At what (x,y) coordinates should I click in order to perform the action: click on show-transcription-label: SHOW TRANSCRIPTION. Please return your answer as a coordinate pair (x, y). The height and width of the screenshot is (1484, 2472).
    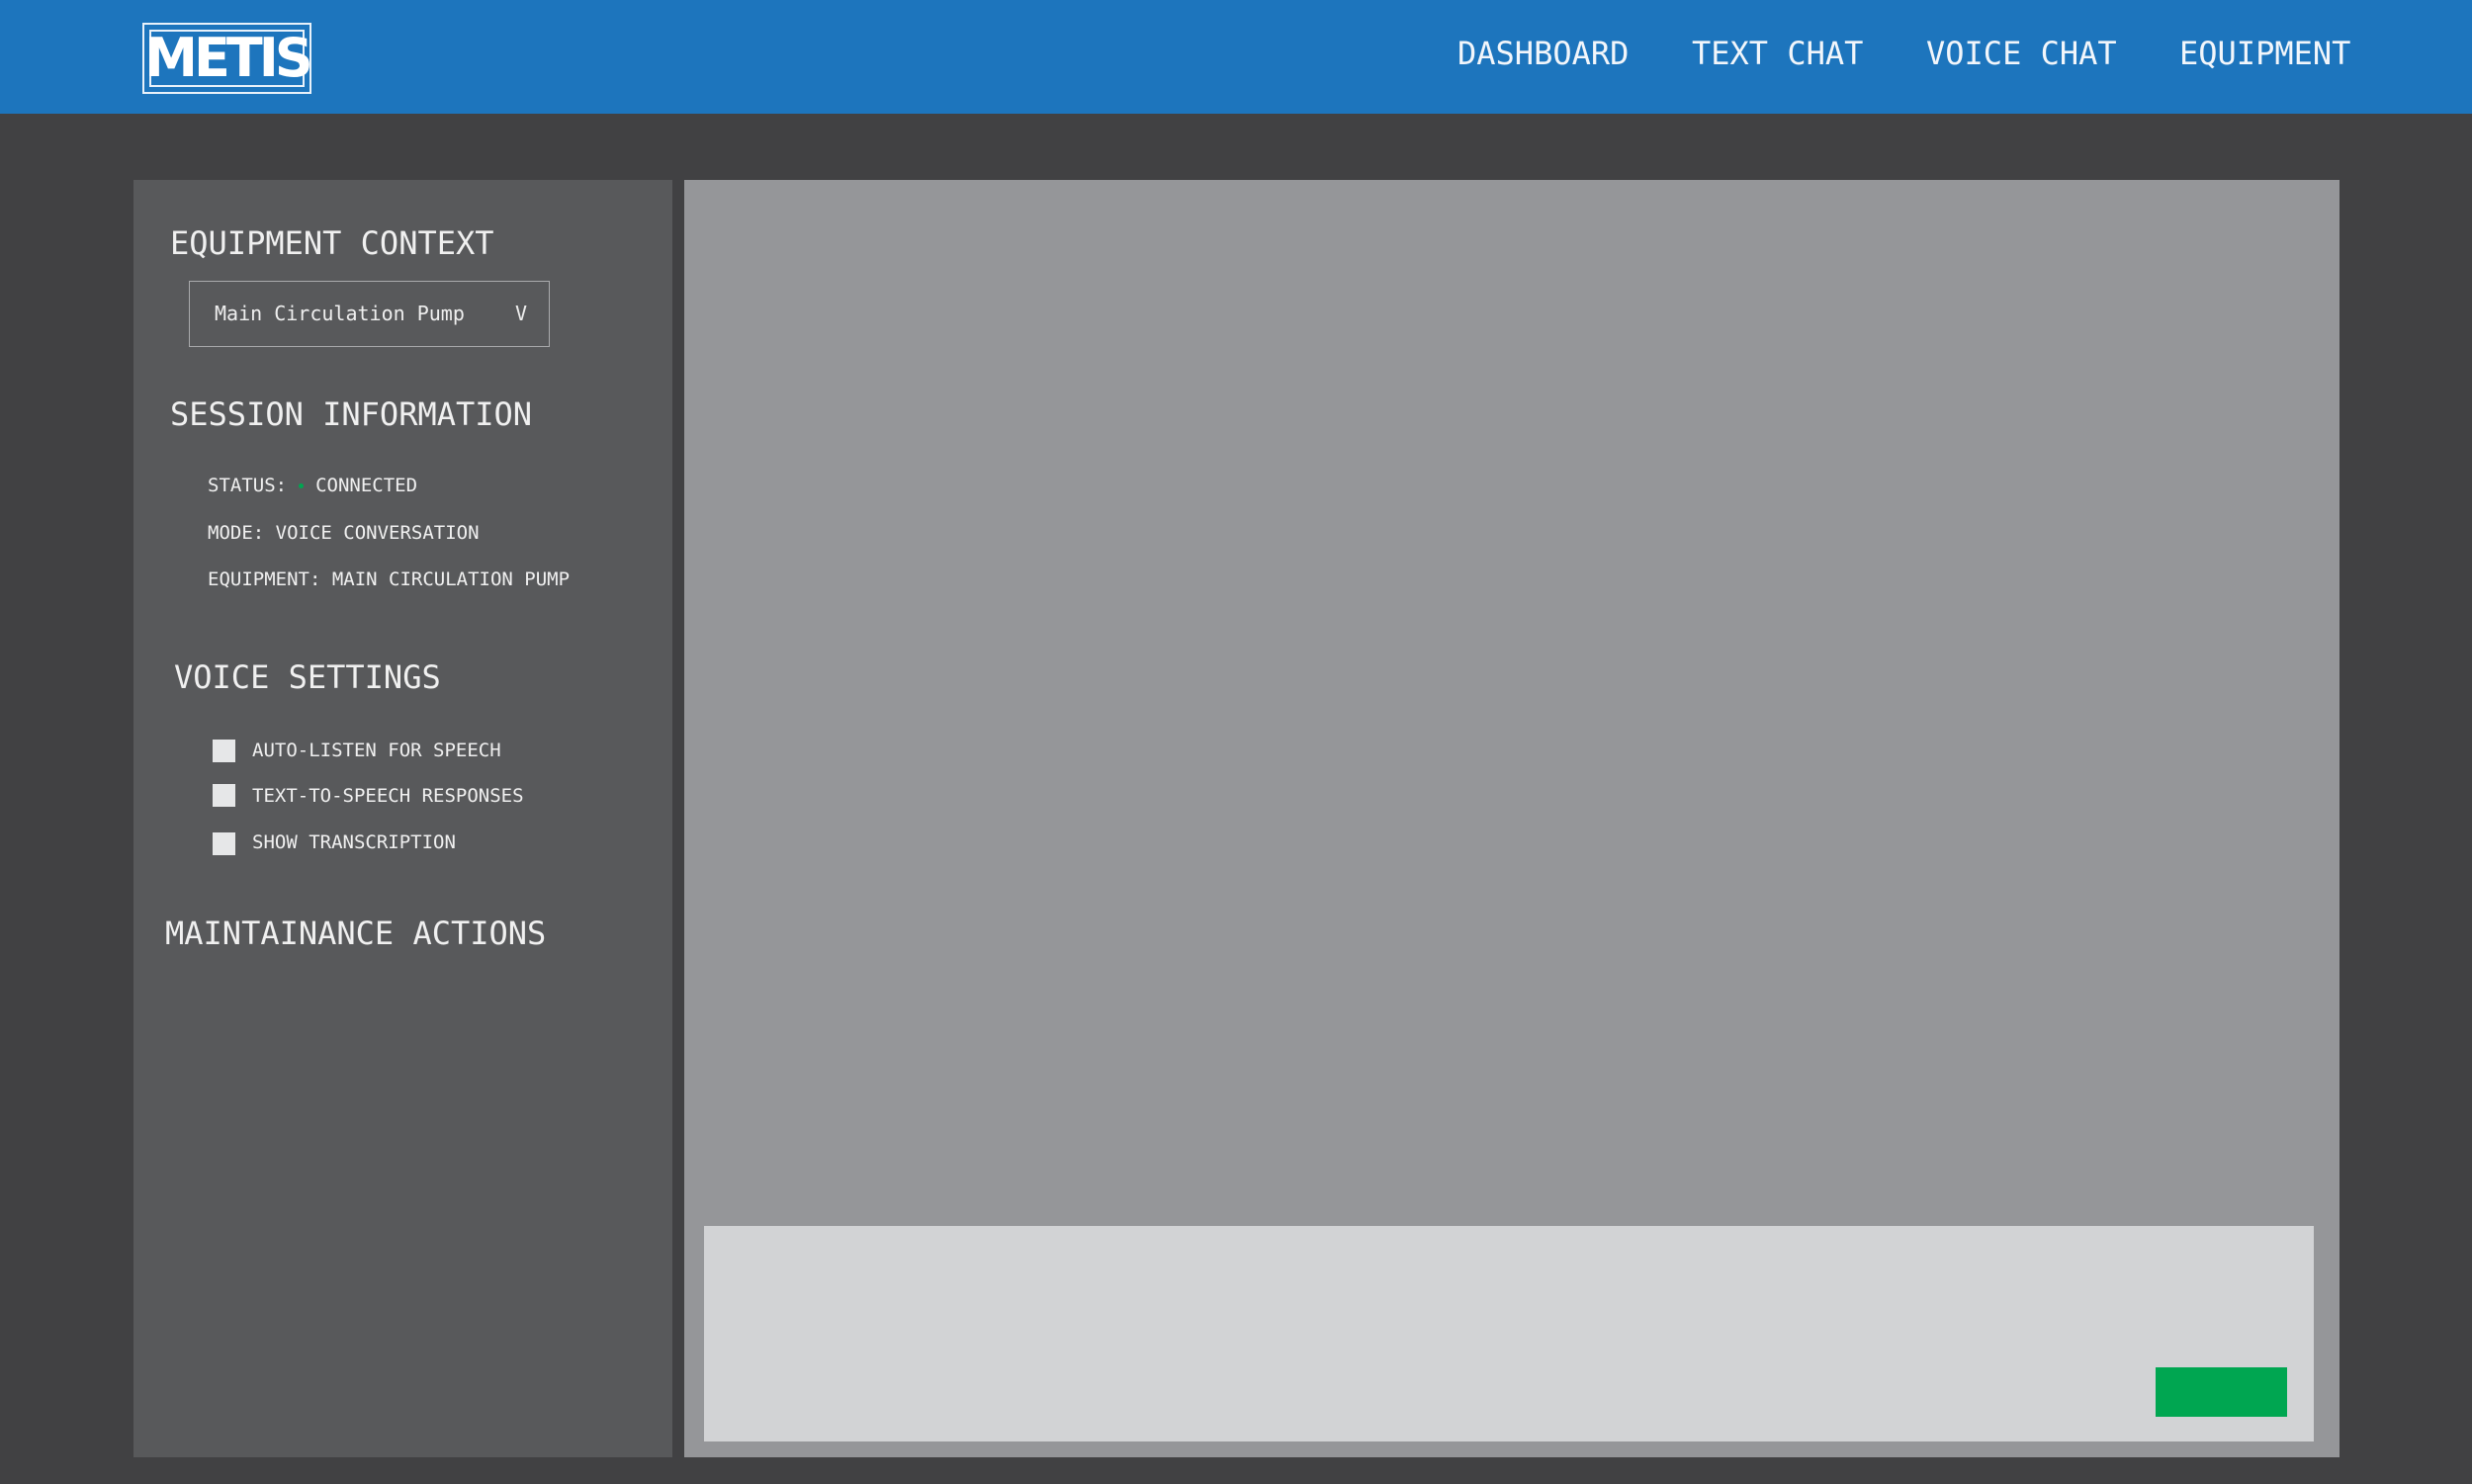
    Looking at the image, I should click on (354, 842).